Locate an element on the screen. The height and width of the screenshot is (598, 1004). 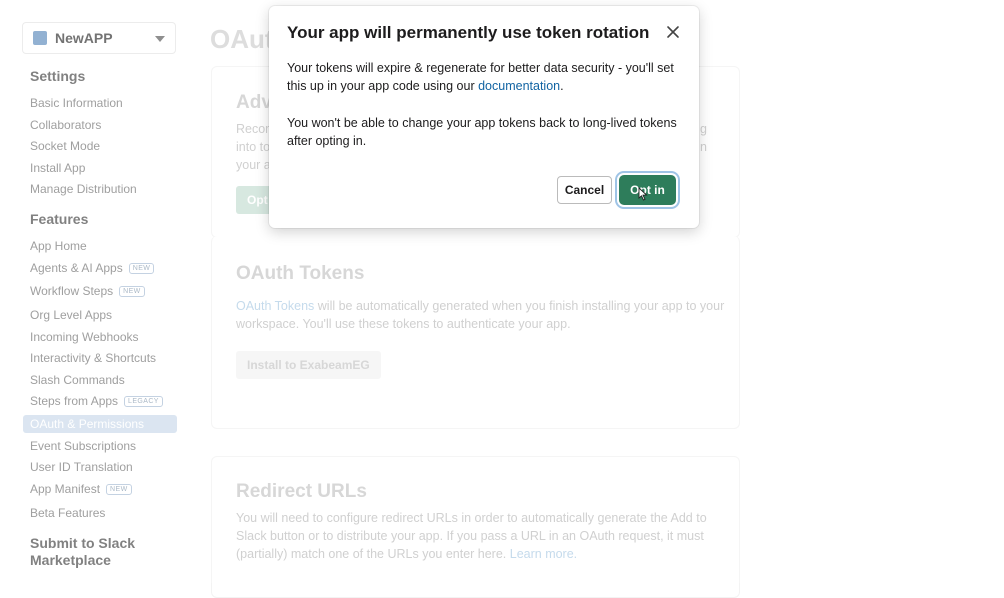
documentation-link: documentation is located at coordinates (519, 86).